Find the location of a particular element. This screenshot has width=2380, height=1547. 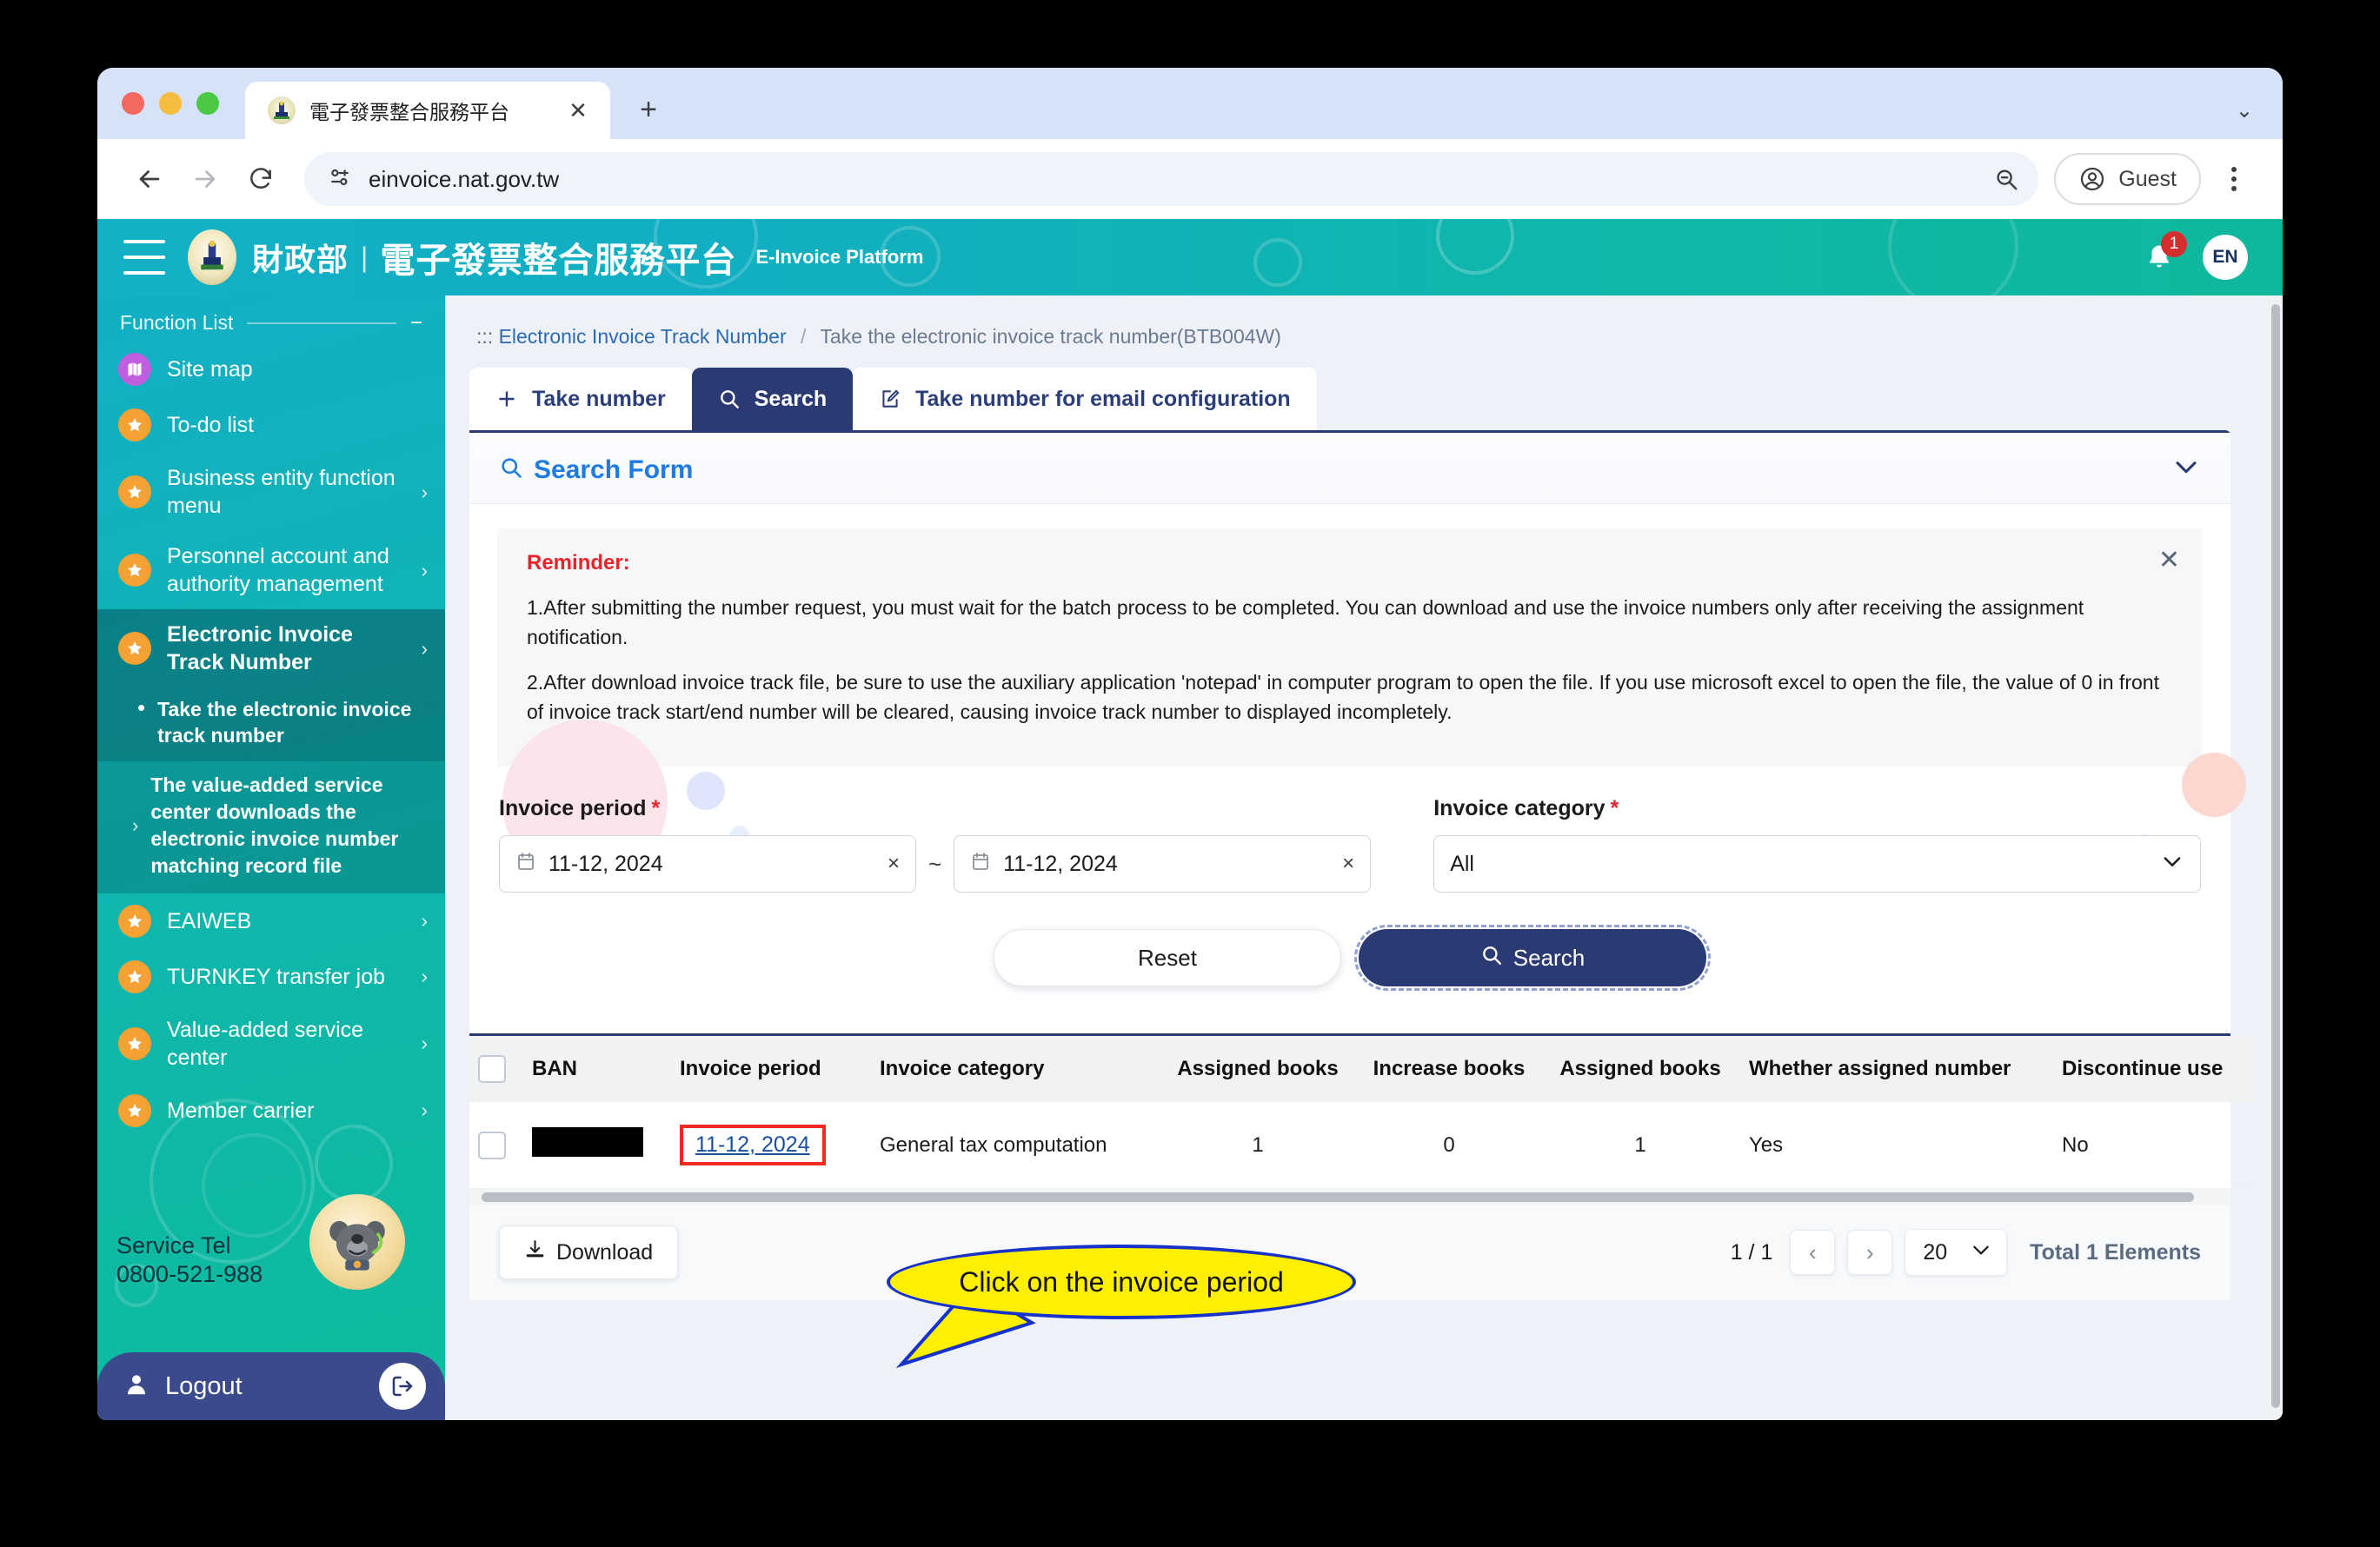

logout-icon is located at coordinates (402, 1386).